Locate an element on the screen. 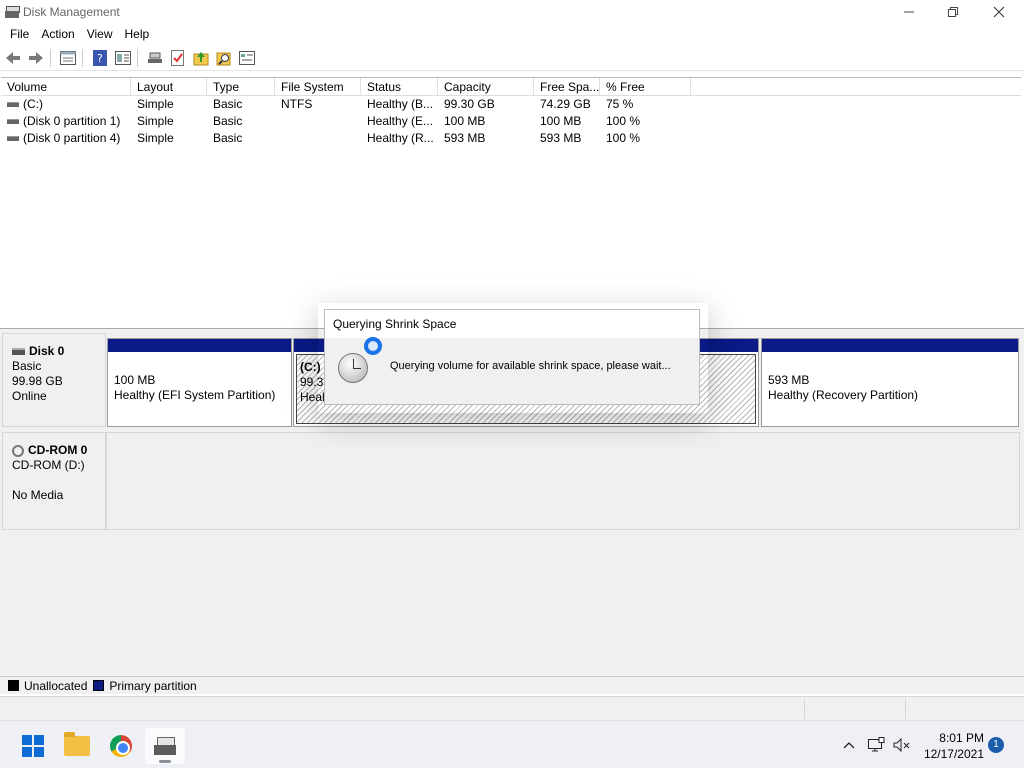 The width and height of the screenshot is (1024, 768). start-button is located at coordinates (33, 746).